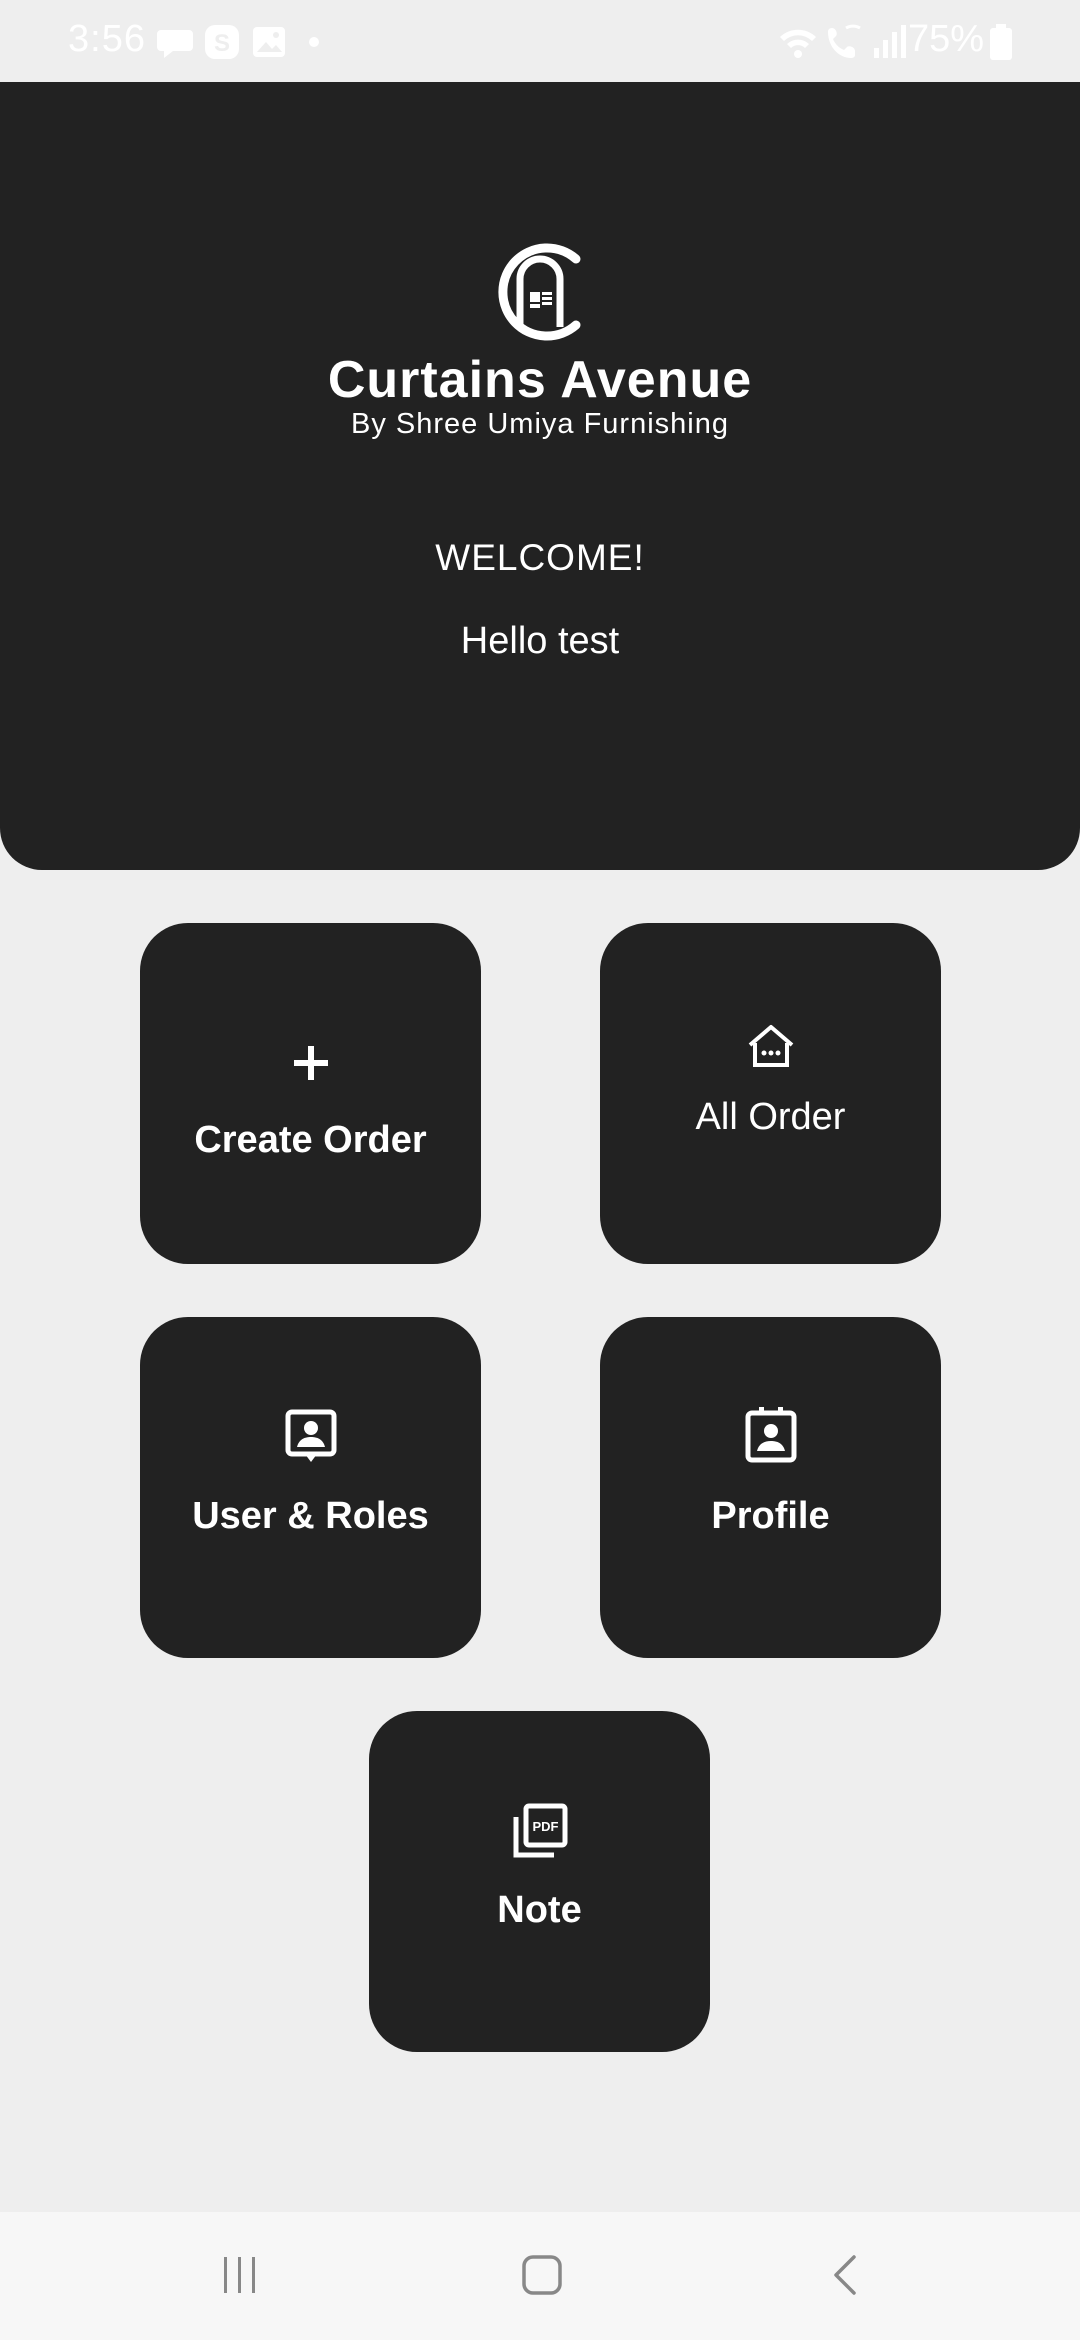 The image size is (1080, 2340). What do you see at coordinates (310, 1516) in the screenshot?
I see `user-roles-label: User & Roles` at bounding box center [310, 1516].